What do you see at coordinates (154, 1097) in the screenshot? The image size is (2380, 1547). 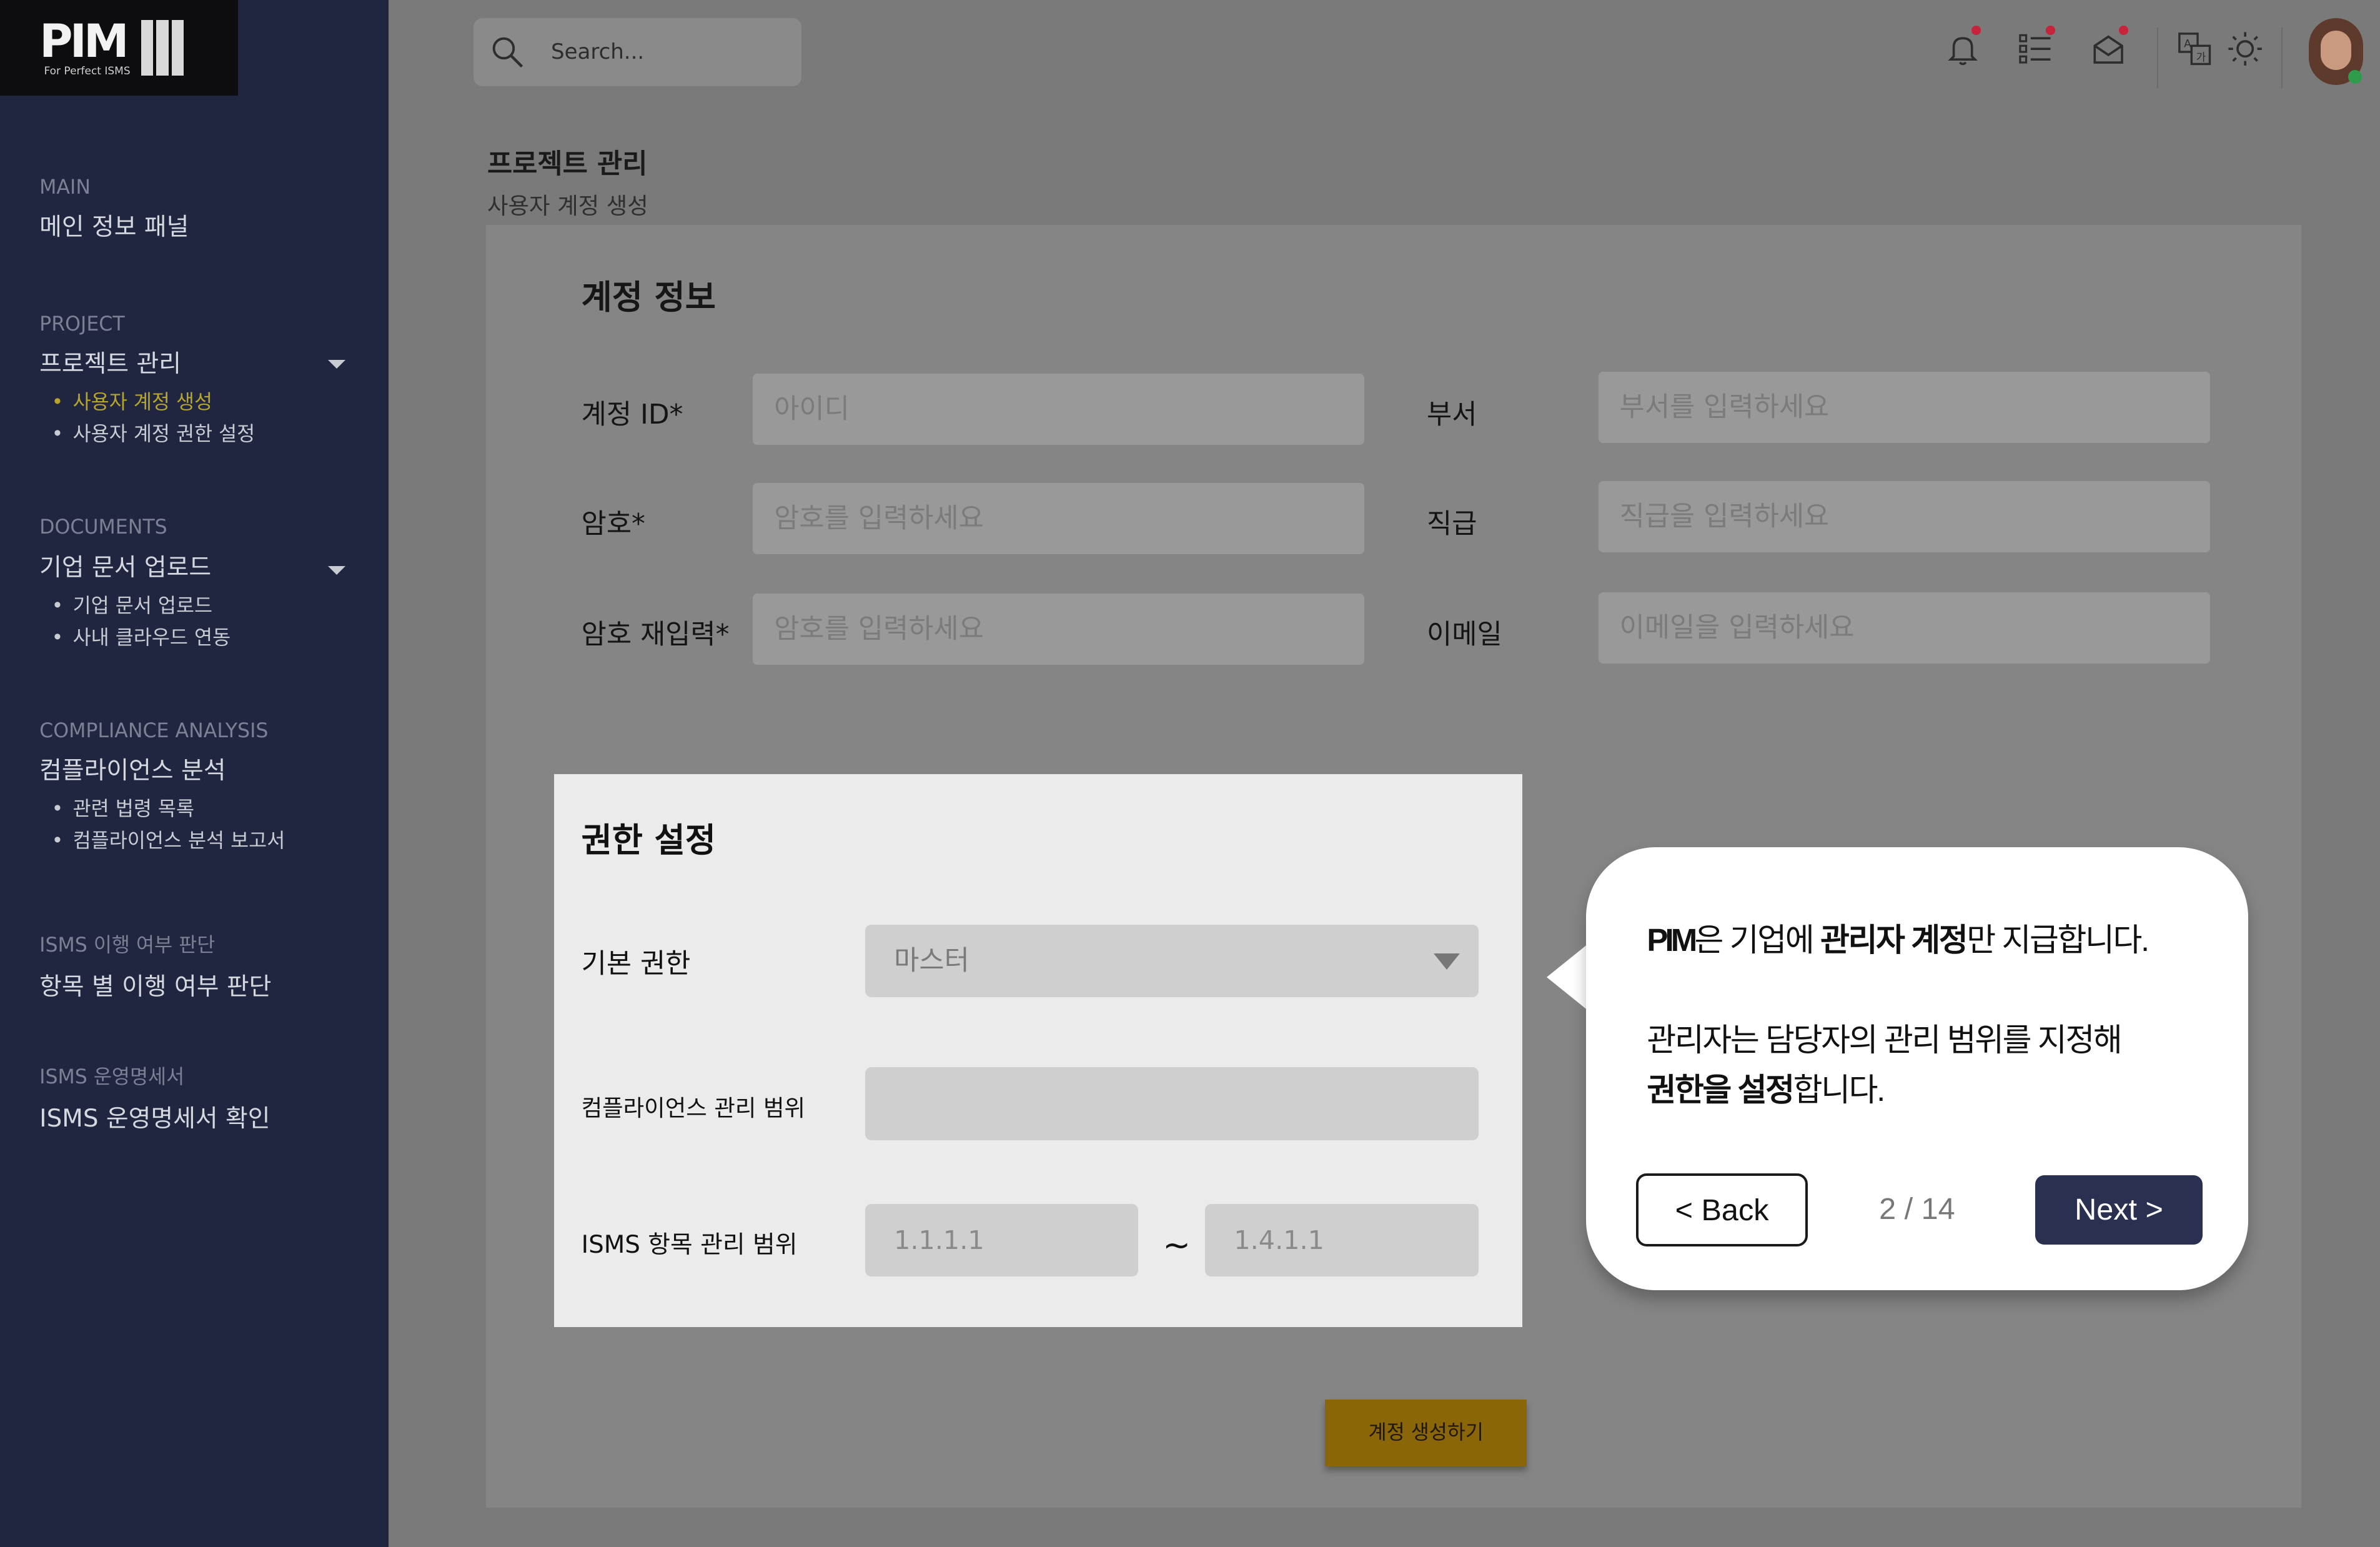 I see `sidebar-section-isms-spec: ISMS 운영명세서 ISMS 운영명세서 확인` at bounding box center [154, 1097].